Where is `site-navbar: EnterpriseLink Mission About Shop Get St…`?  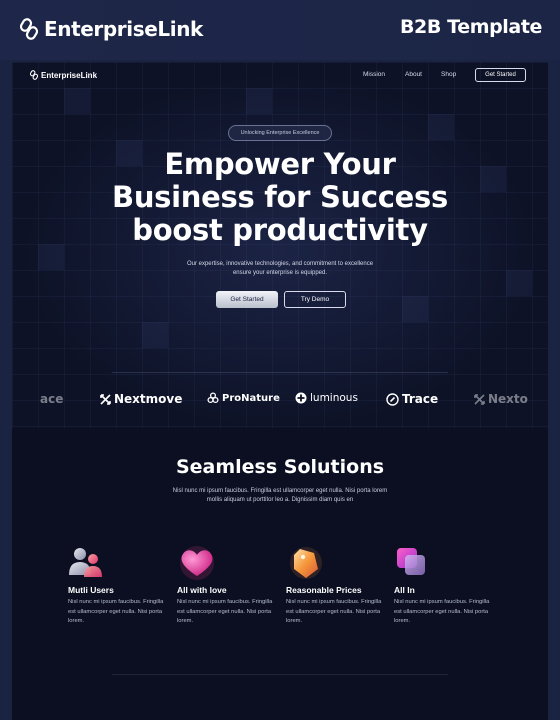 site-navbar: EnterpriseLink Mission About Shop Get St… is located at coordinates (280, 76).